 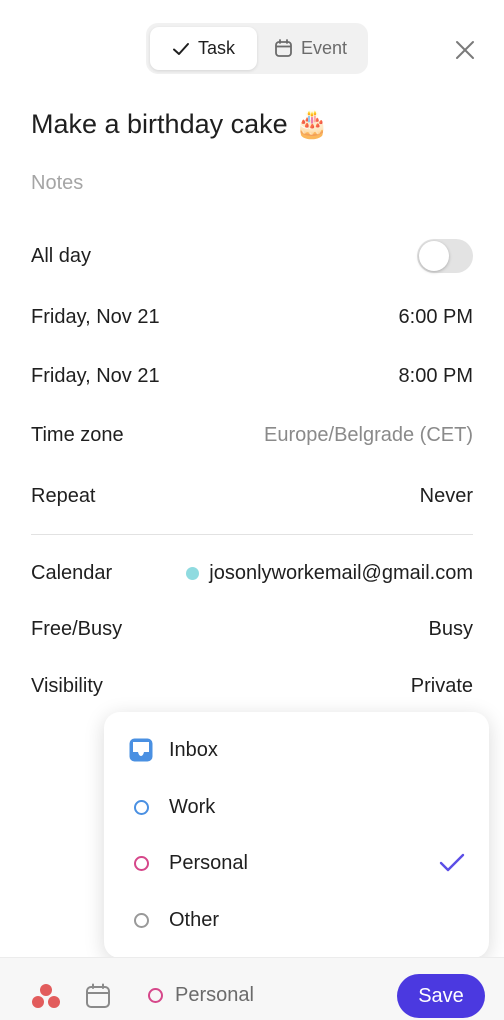 I want to click on start-row: Friday, Nov 21 6:00 PM, so click(x=252, y=317).